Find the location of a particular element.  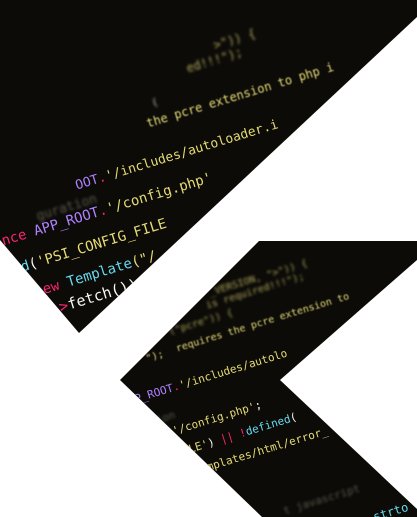

bottom-code-line: t javascript is located at coordinates (321, 499).